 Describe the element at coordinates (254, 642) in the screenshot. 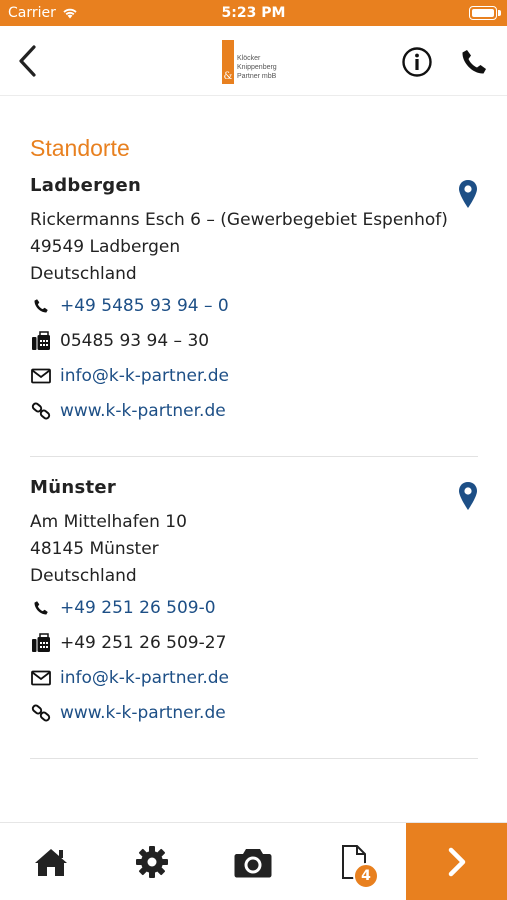

I see `fax-row: +49 251 26 509-27` at that location.